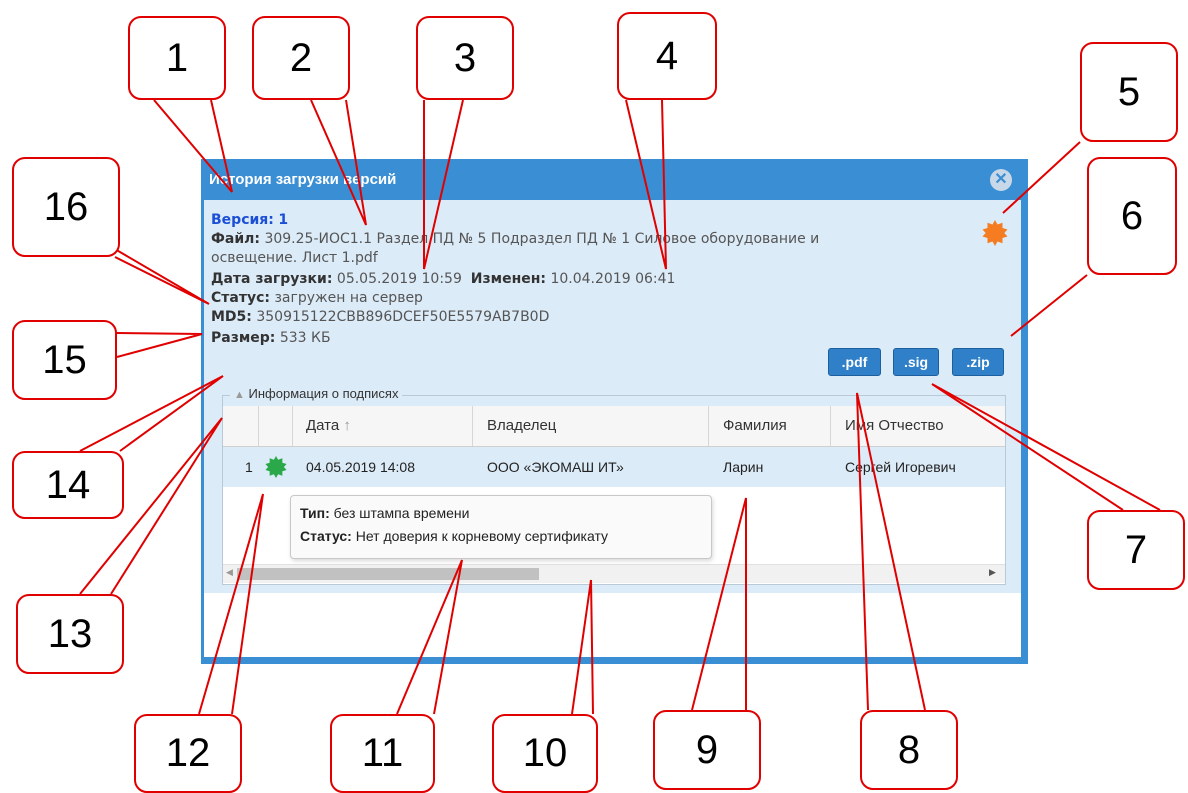 The width and height of the screenshot is (1188, 793). Describe the element at coordinates (1132, 216) in the screenshot. I see `callout-6: 6` at that location.